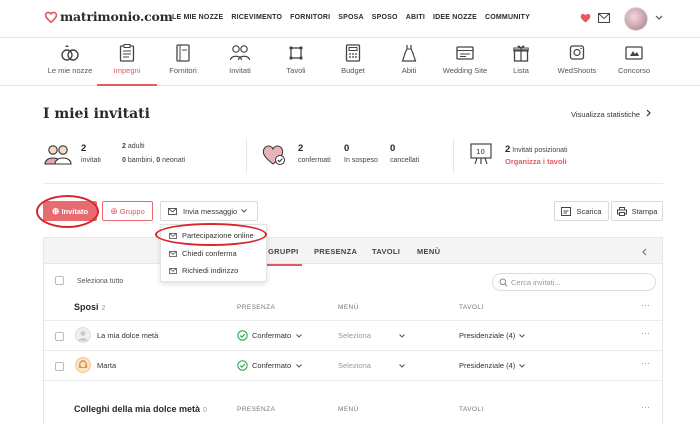  What do you see at coordinates (353, 65) in the screenshot?
I see `tool-budget: Budget` at bounding box center [353, 65].